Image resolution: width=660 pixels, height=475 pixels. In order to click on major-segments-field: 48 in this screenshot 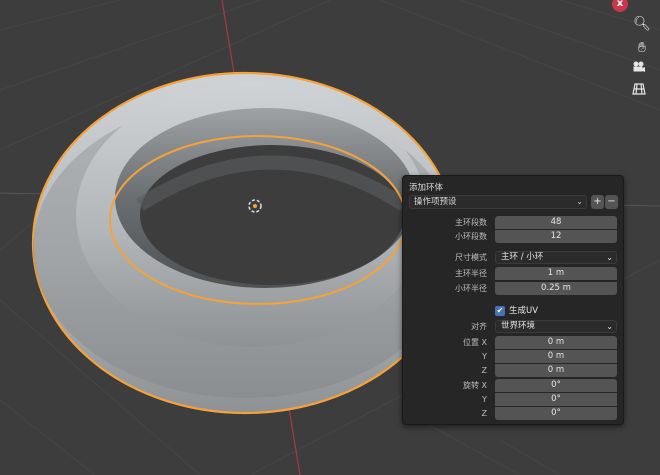, I will do `click(556, 222)`.